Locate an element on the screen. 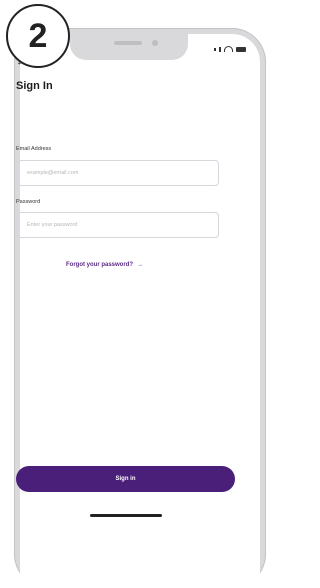  arrow-right-icon: → is located at coordinates (140, 265).